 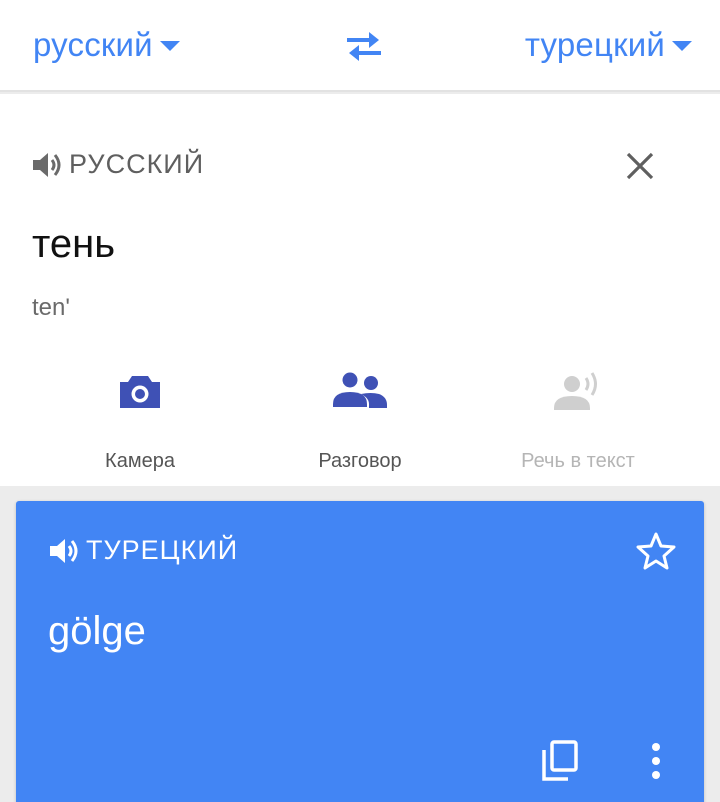 What do you see at coordinates (162, 550) in the screenshot?
I see `result-language-heading: ТУРЕЦКИЙ` at bounding box center [162, 550].